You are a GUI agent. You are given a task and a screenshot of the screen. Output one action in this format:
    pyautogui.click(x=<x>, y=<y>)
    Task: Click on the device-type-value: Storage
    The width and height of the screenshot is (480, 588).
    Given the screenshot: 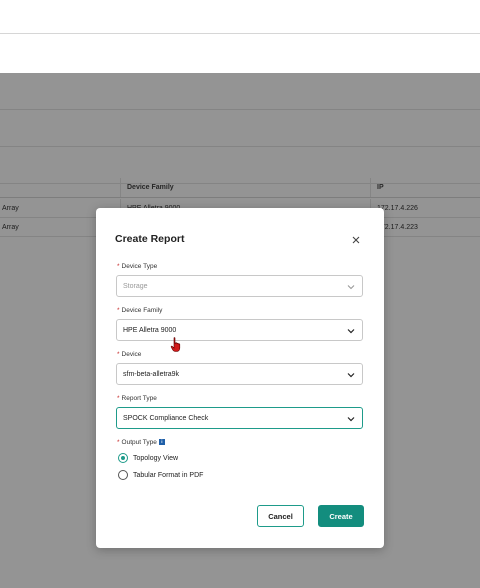 What is the action you would take?
    pyautogui.click(x=135, y=286)
    